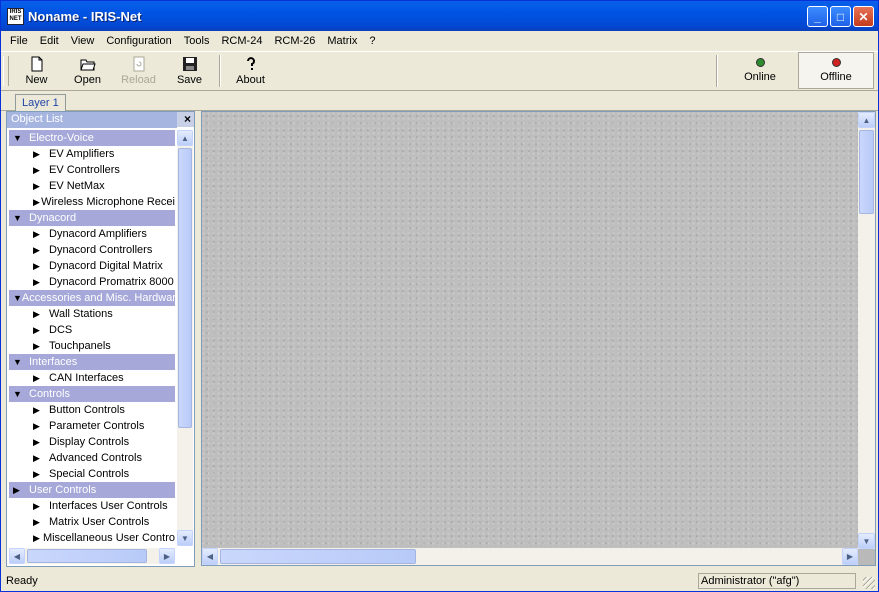  Describe the element at coordinates (92, 522) in the screenshot. I see `tree-item: ▶ Matrix User Controls` at that location.